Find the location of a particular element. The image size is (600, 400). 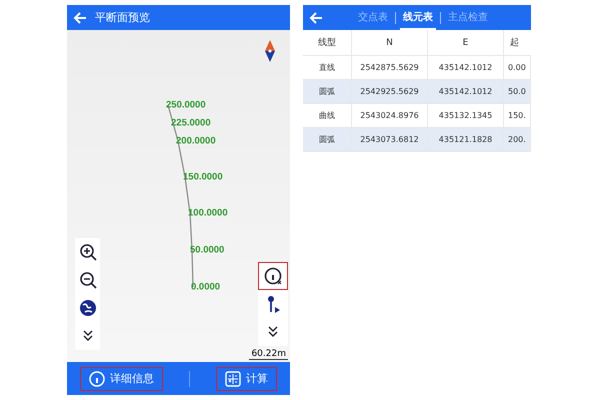

calculator-icon is located at coordinates (233, 378).